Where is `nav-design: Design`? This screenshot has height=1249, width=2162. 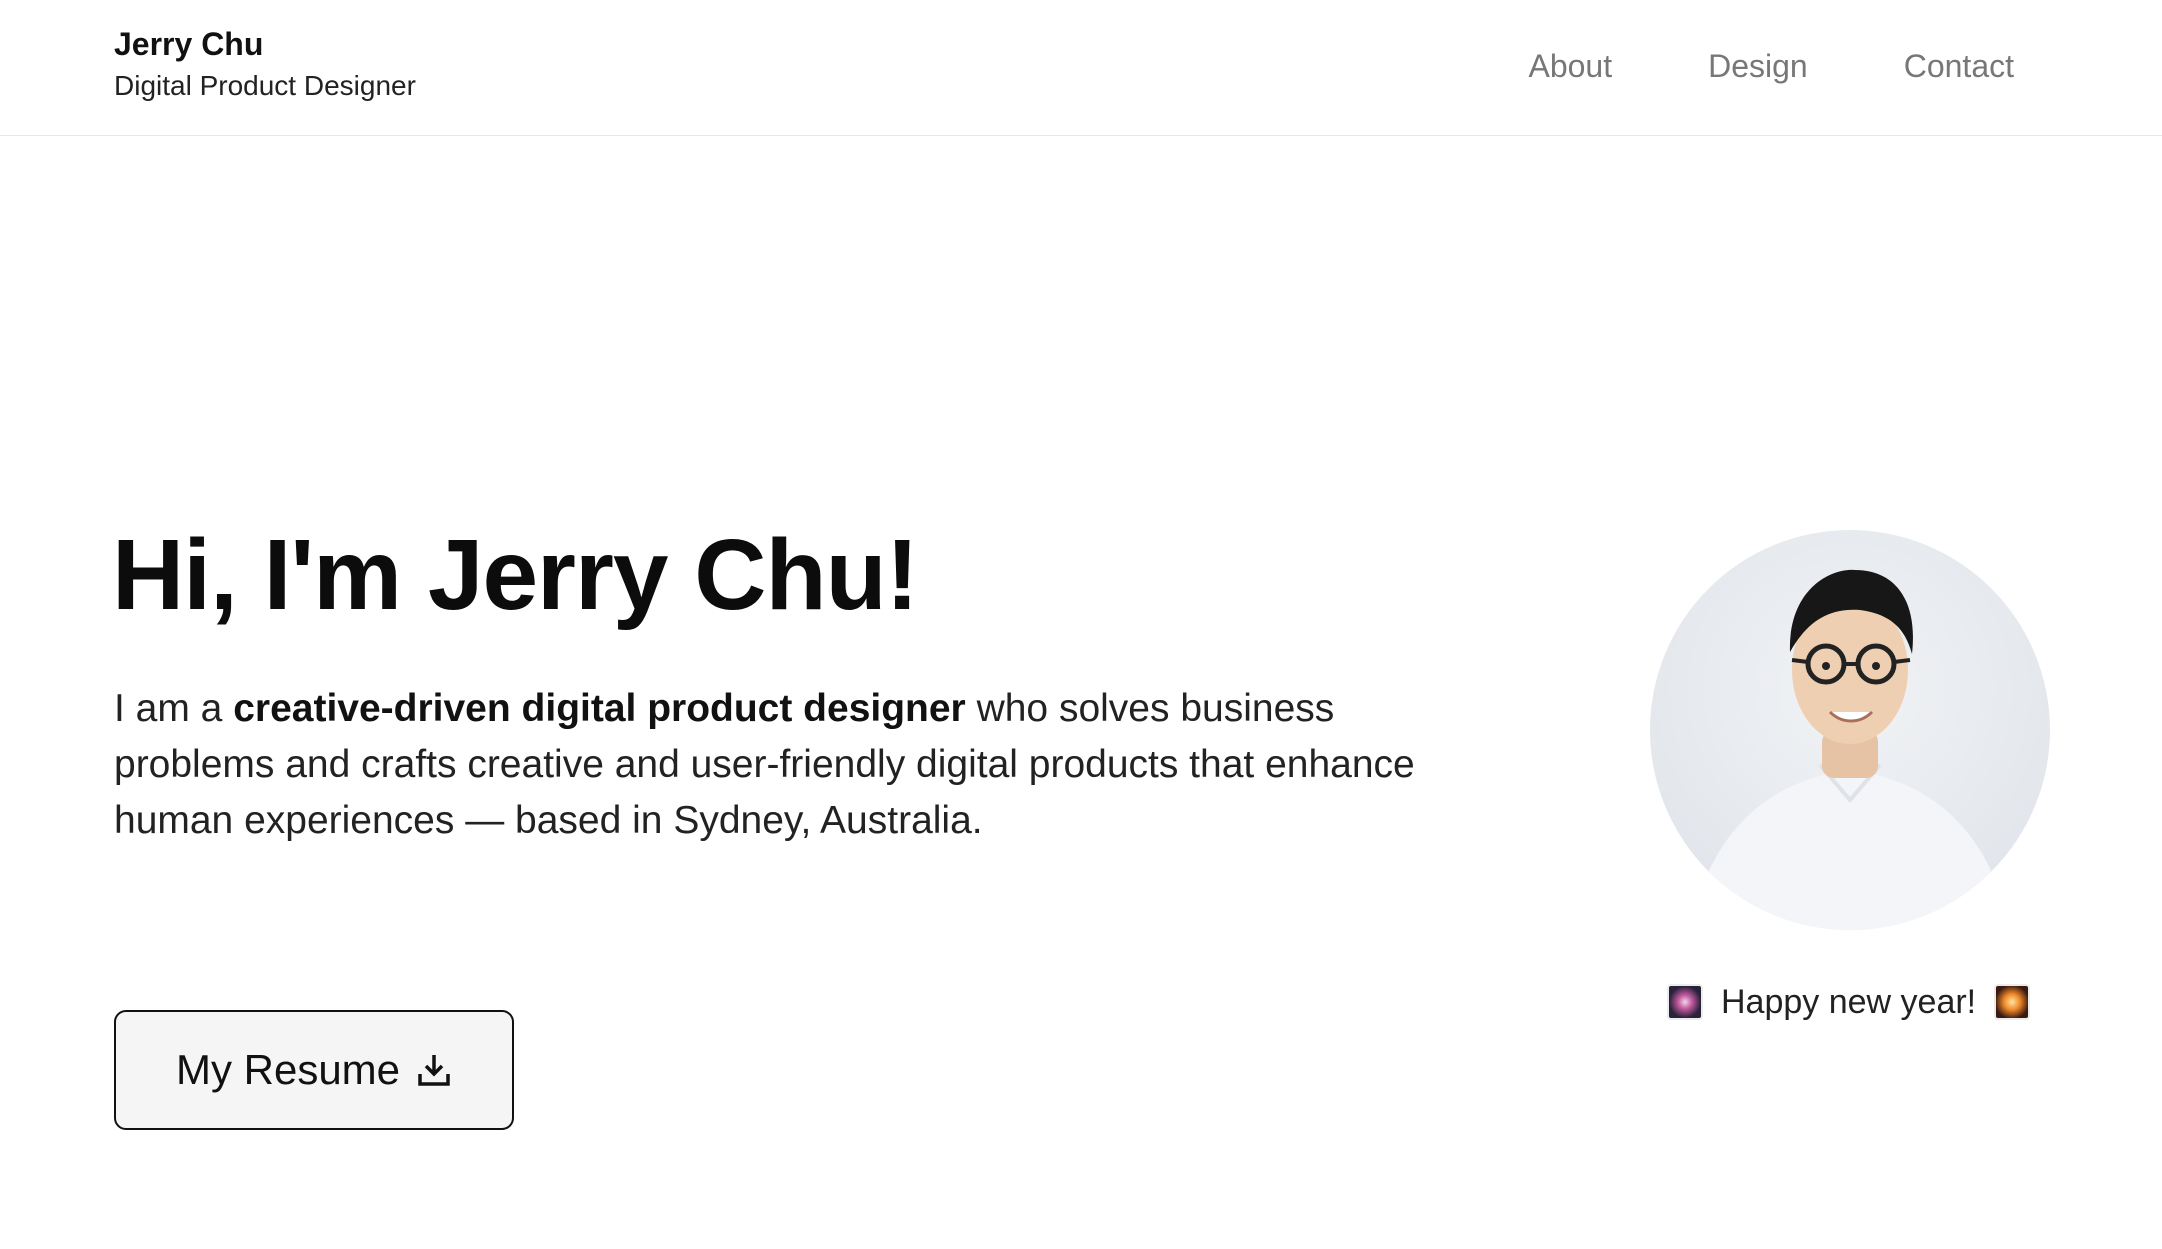
nav-design: Design is located at coordinates (1758, 66).